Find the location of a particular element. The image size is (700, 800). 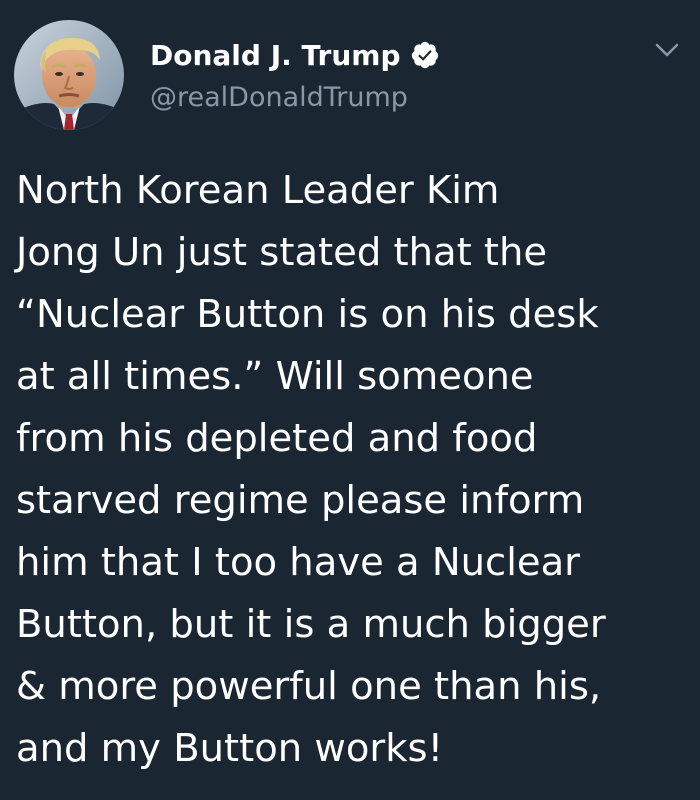

tweet-text-line: from his depleted and food is located at coordinates (277, 438).